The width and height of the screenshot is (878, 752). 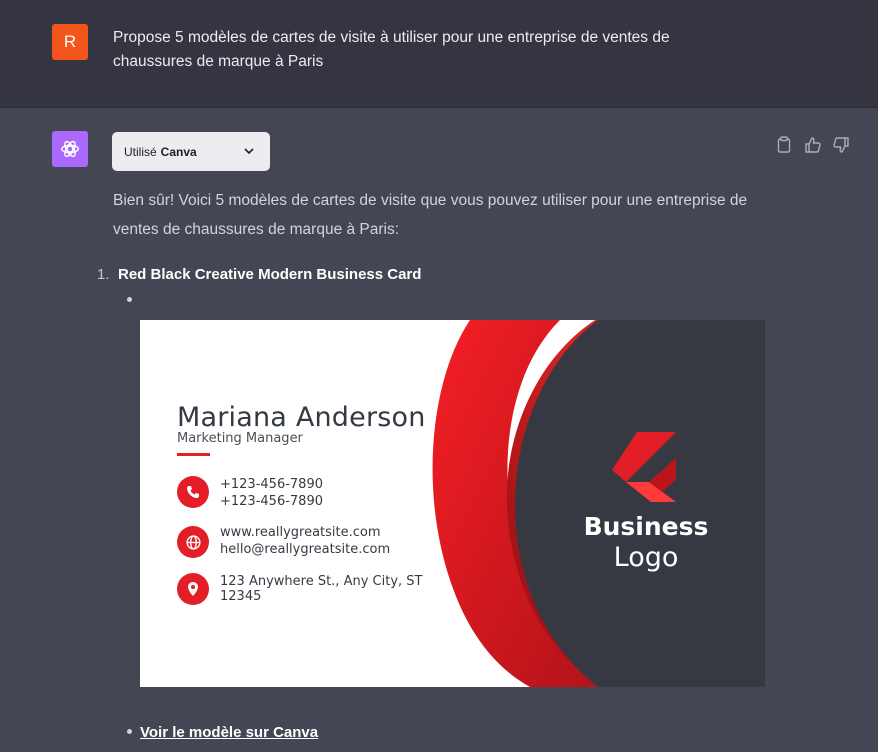 I want to click on openai-logo-icon, so click(x=70, y=149).